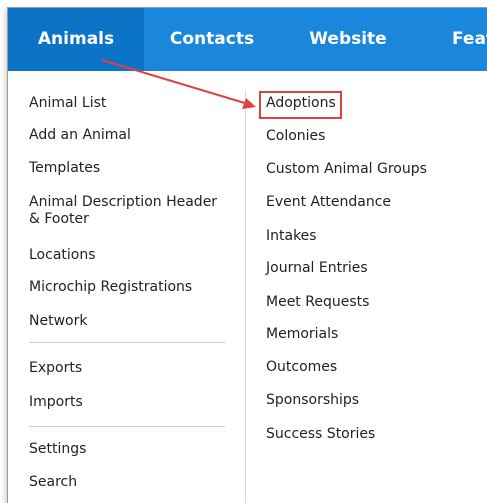  I want to click on tab-website: Website, so click(348, 39).